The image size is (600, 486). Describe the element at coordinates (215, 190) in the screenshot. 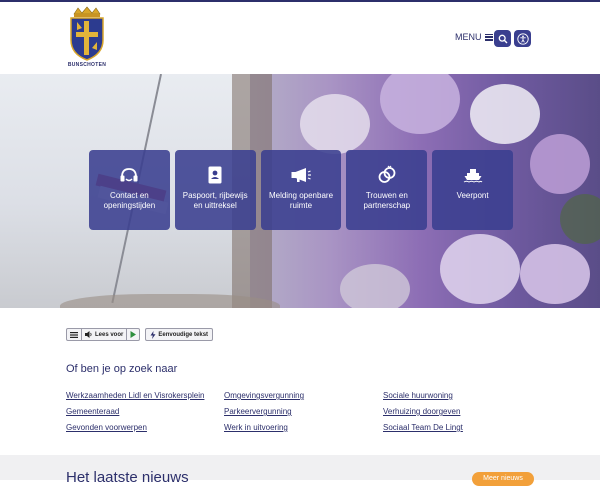

I see `tile-passport: Paspoort, rijbewijs en uittreksel` at that location.